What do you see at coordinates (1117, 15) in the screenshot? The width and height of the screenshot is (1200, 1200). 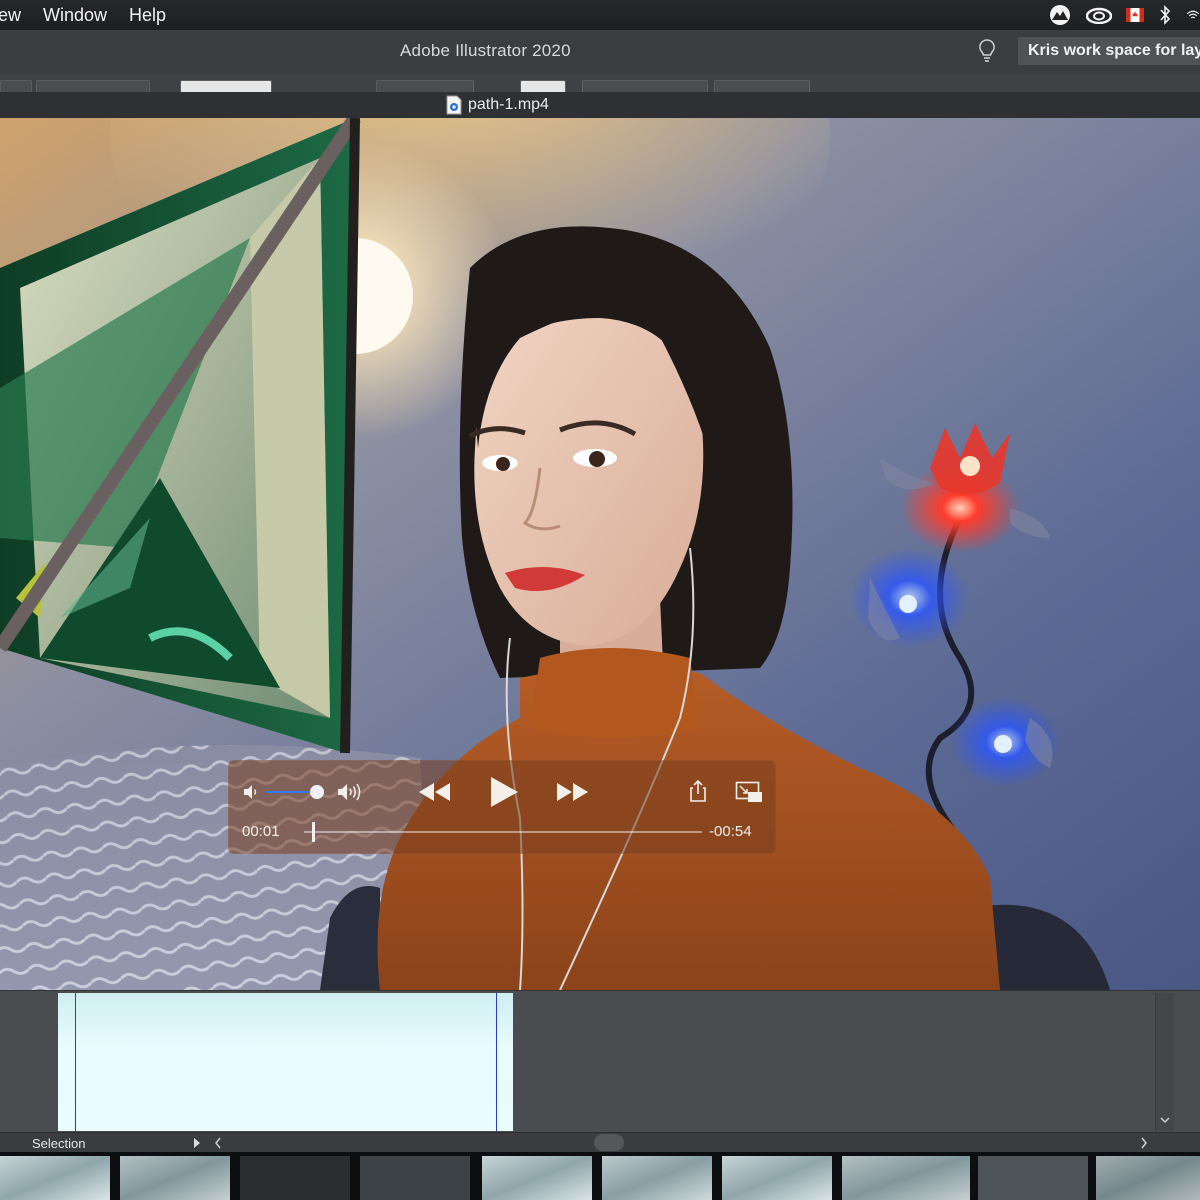 I see `status-icons` at bounding box center [1117, 15].